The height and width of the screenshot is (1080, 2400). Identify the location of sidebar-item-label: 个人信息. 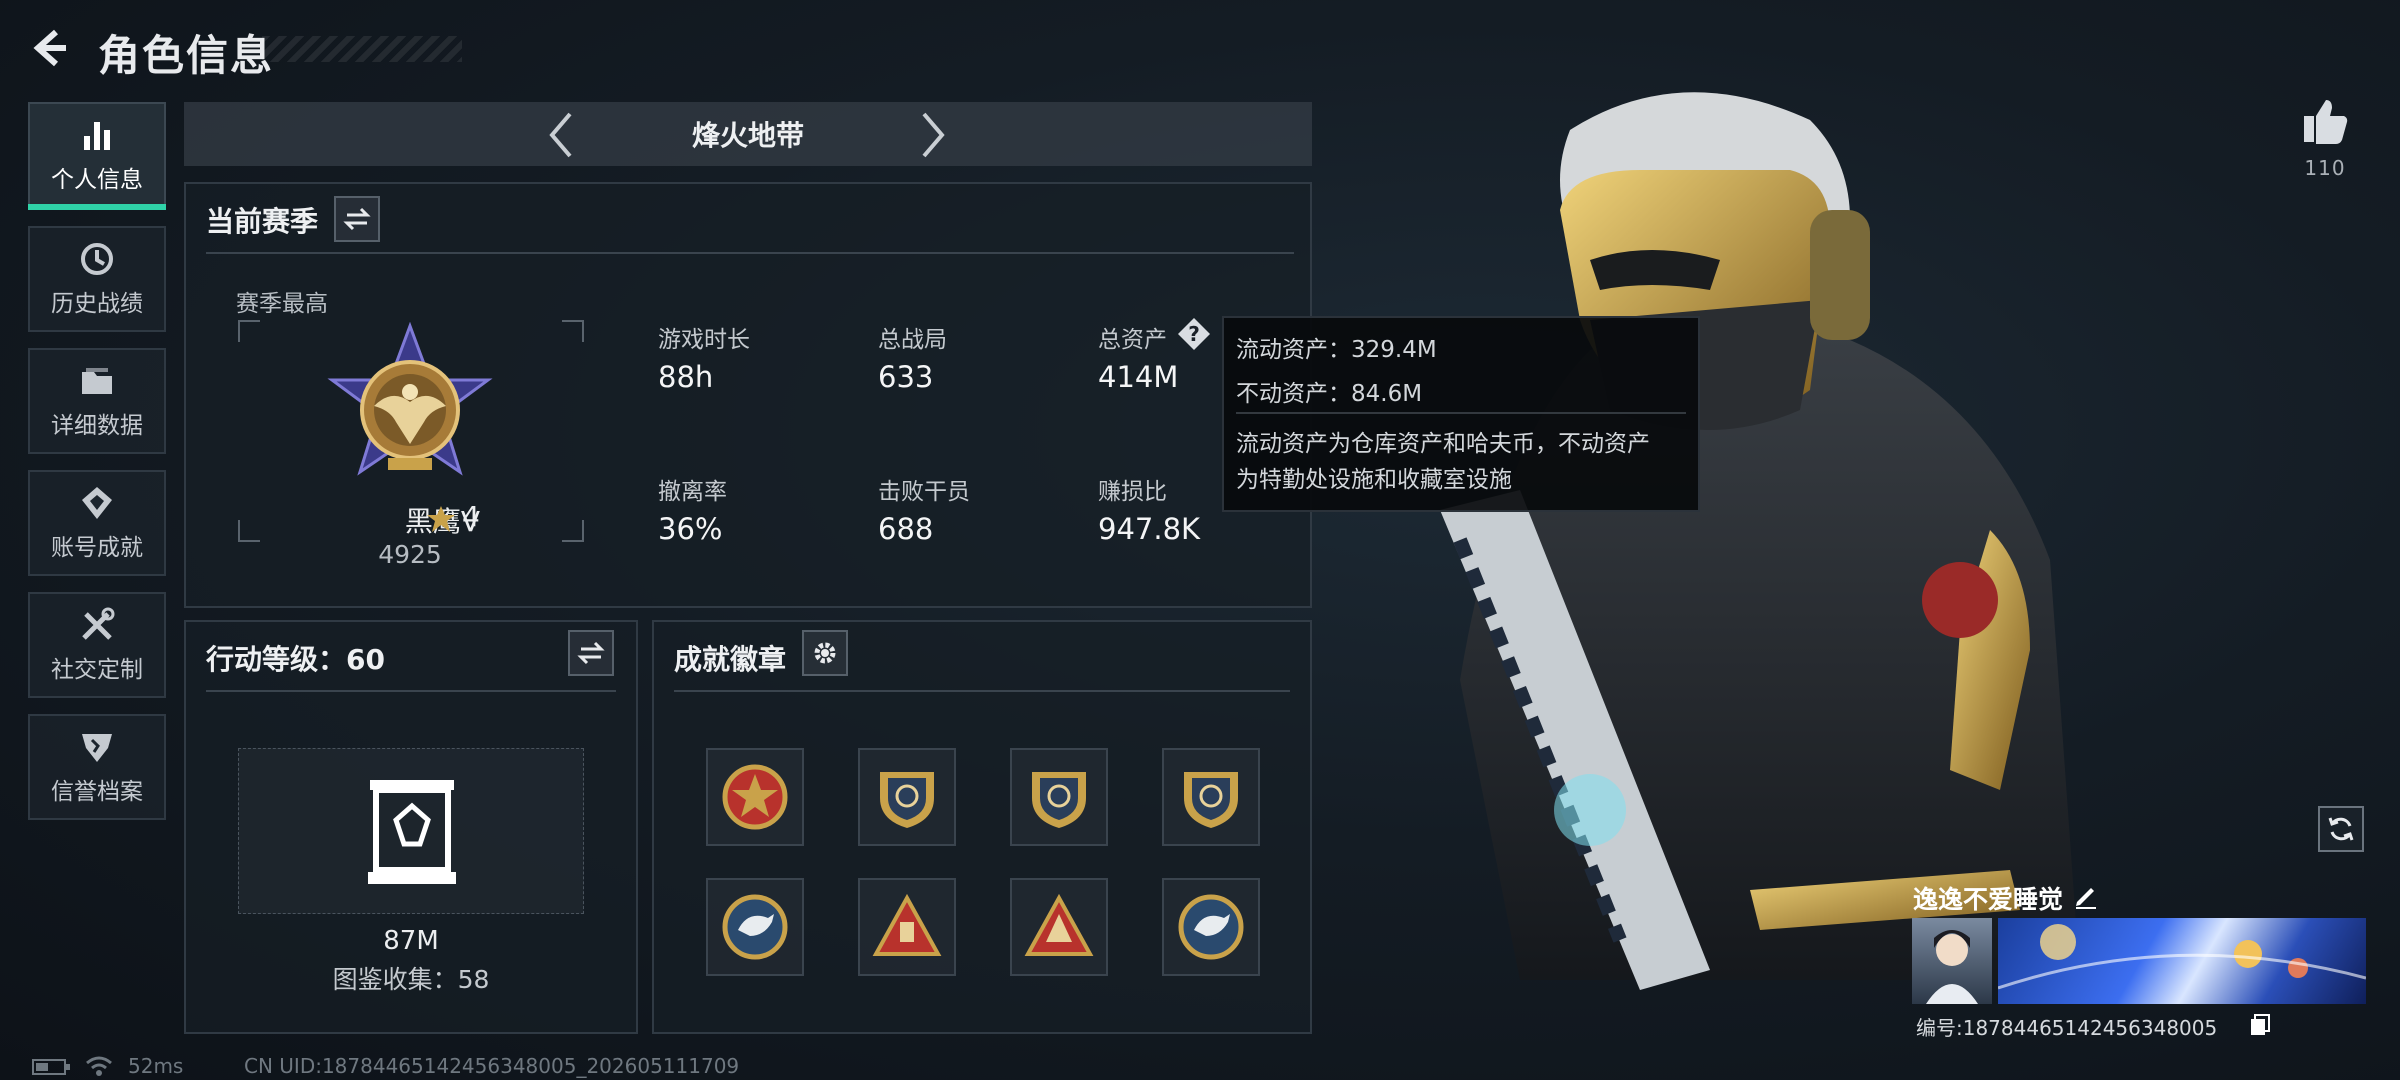
(97, 180).